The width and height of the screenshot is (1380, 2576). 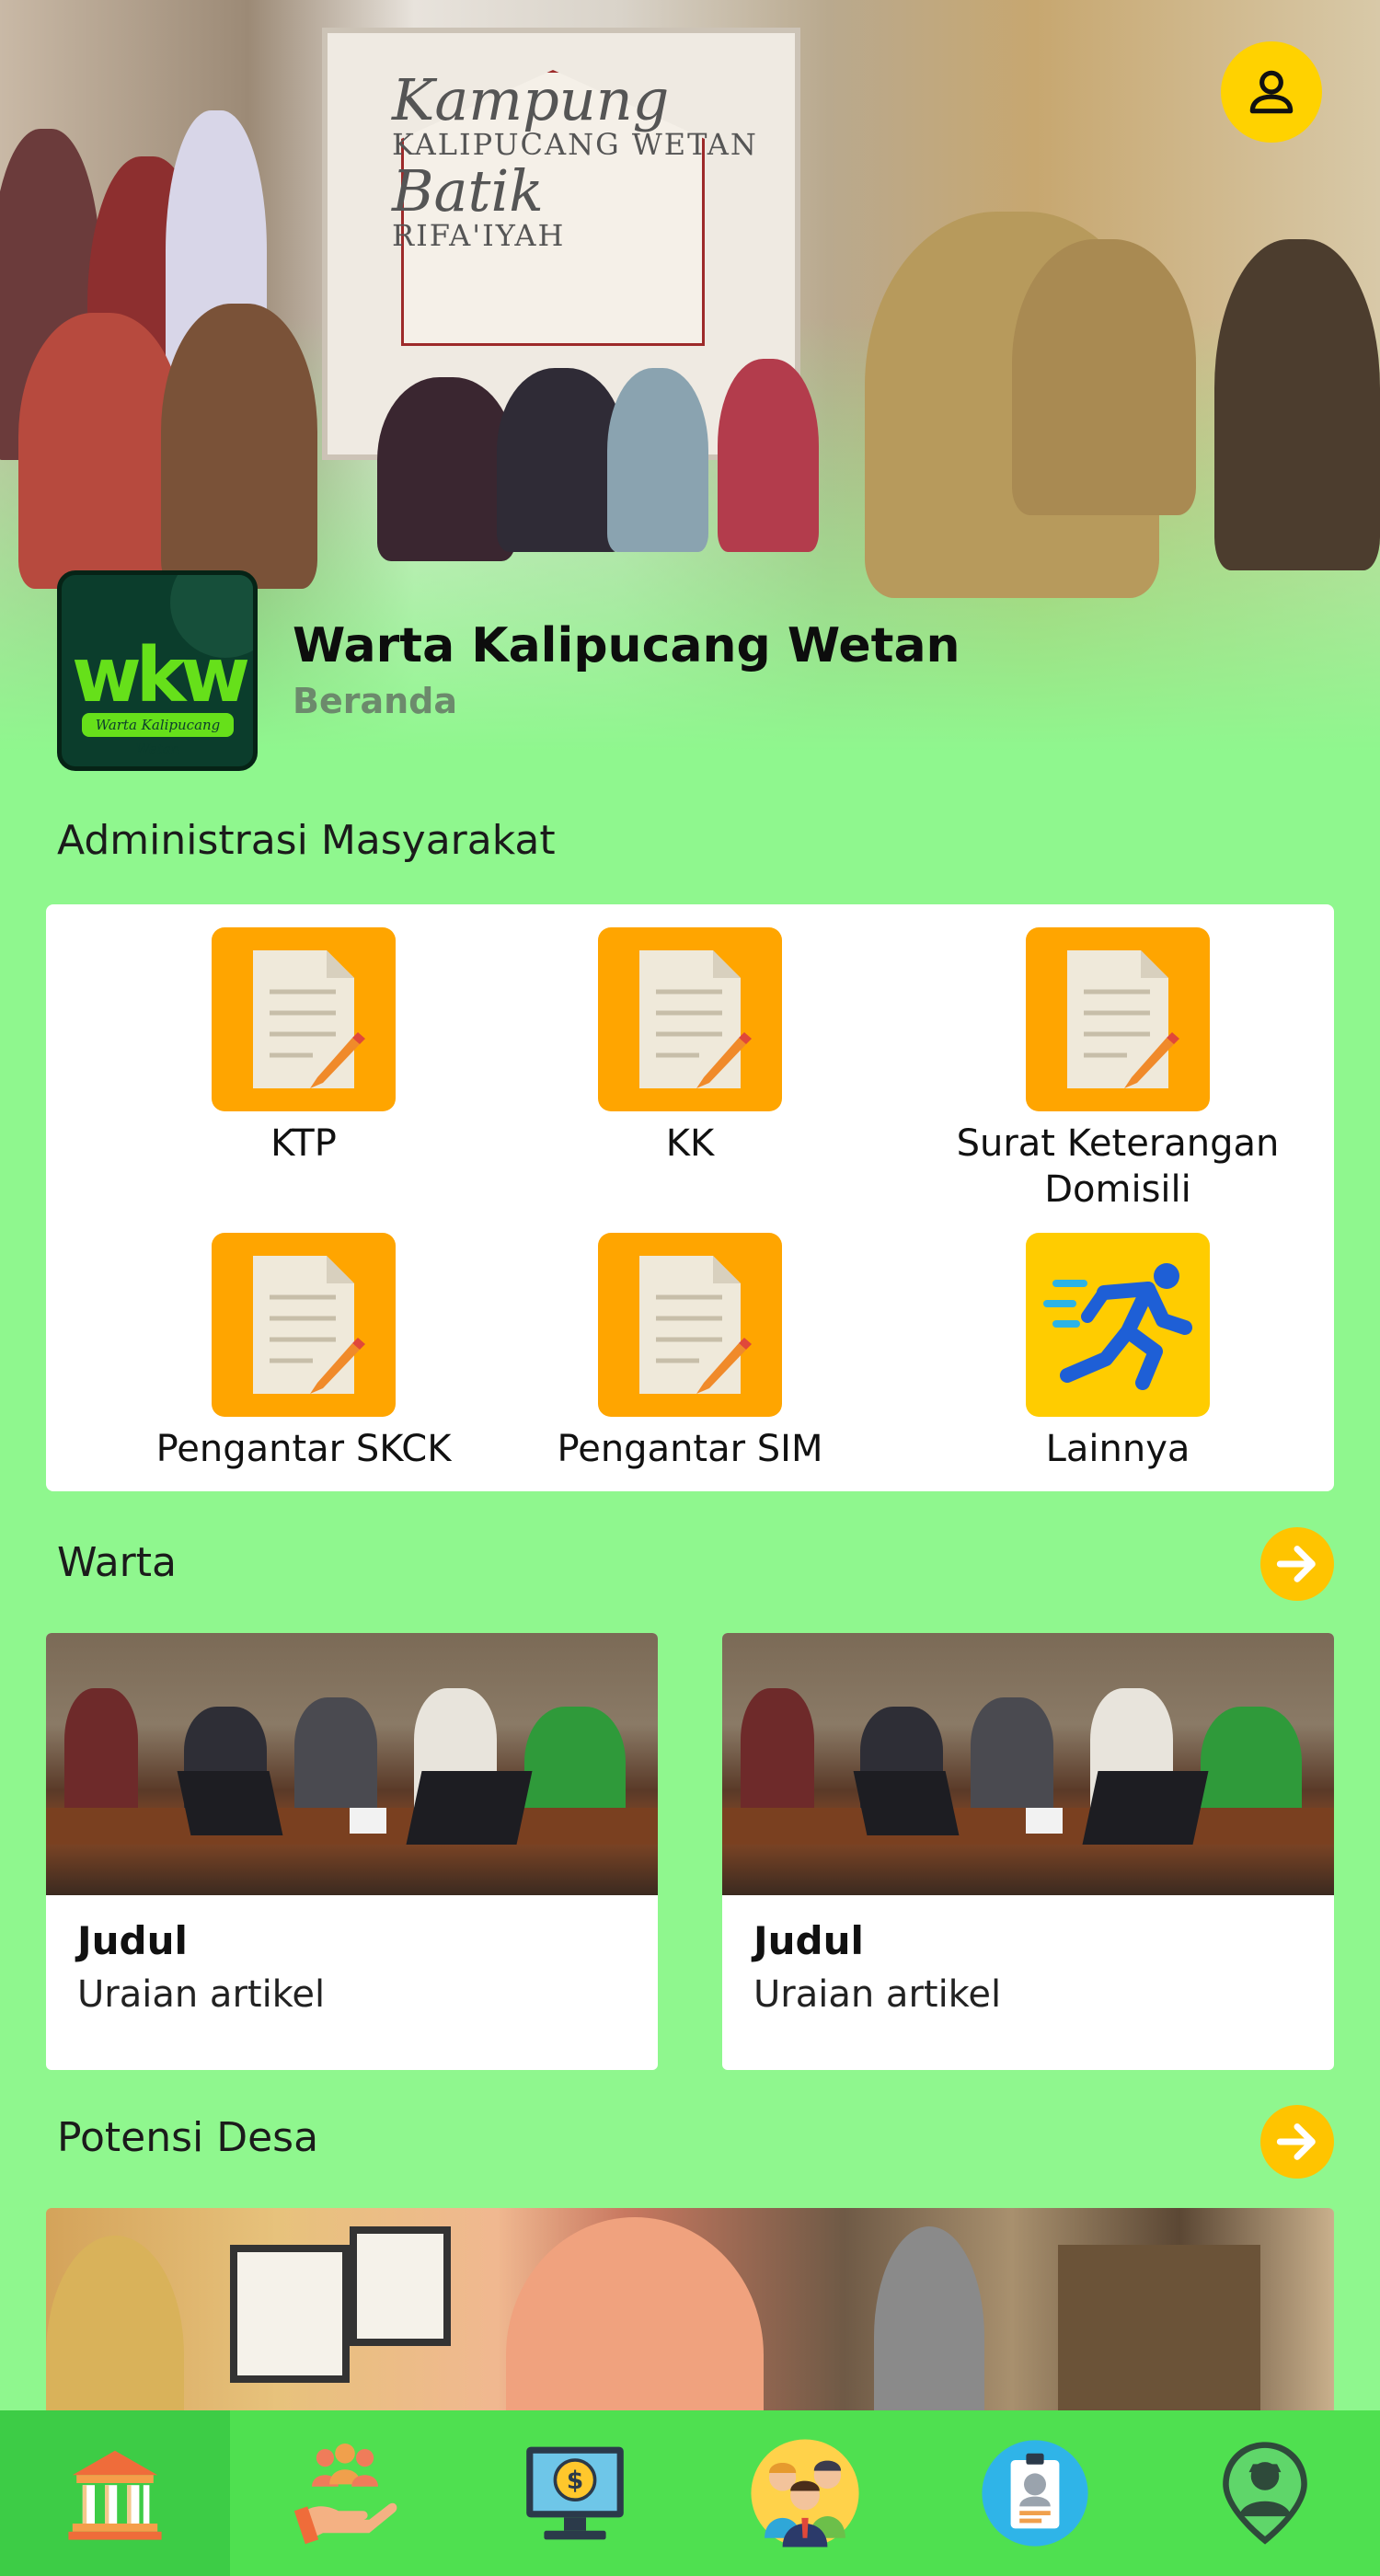 I want to click on people-group-icon, so click(x=805, y=2493).